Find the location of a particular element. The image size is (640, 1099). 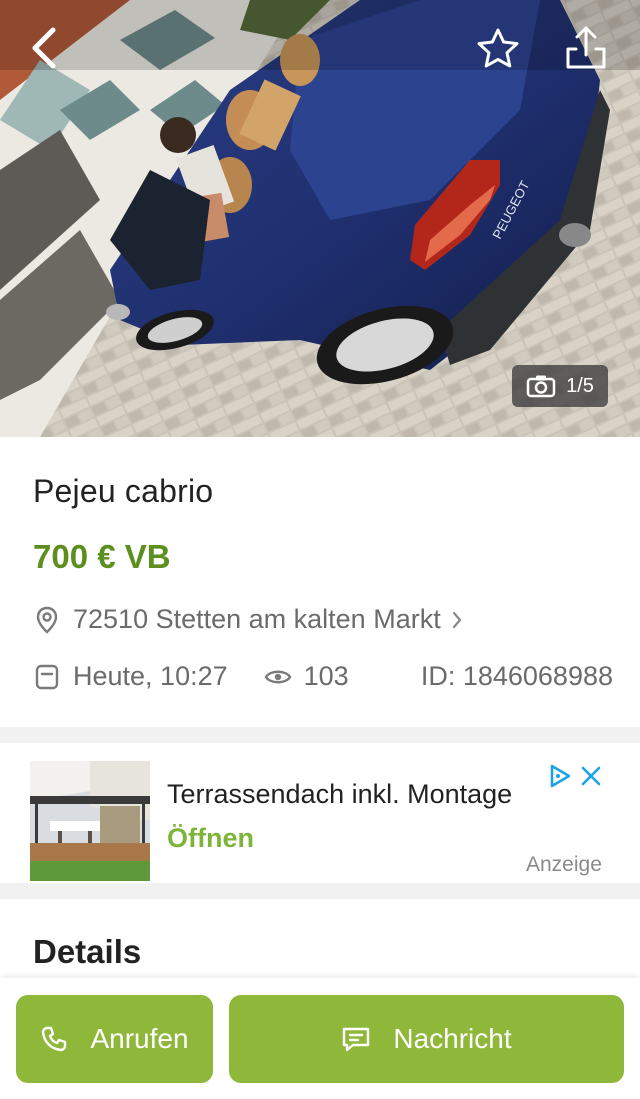

share-button is located at coordinates (586, 48).